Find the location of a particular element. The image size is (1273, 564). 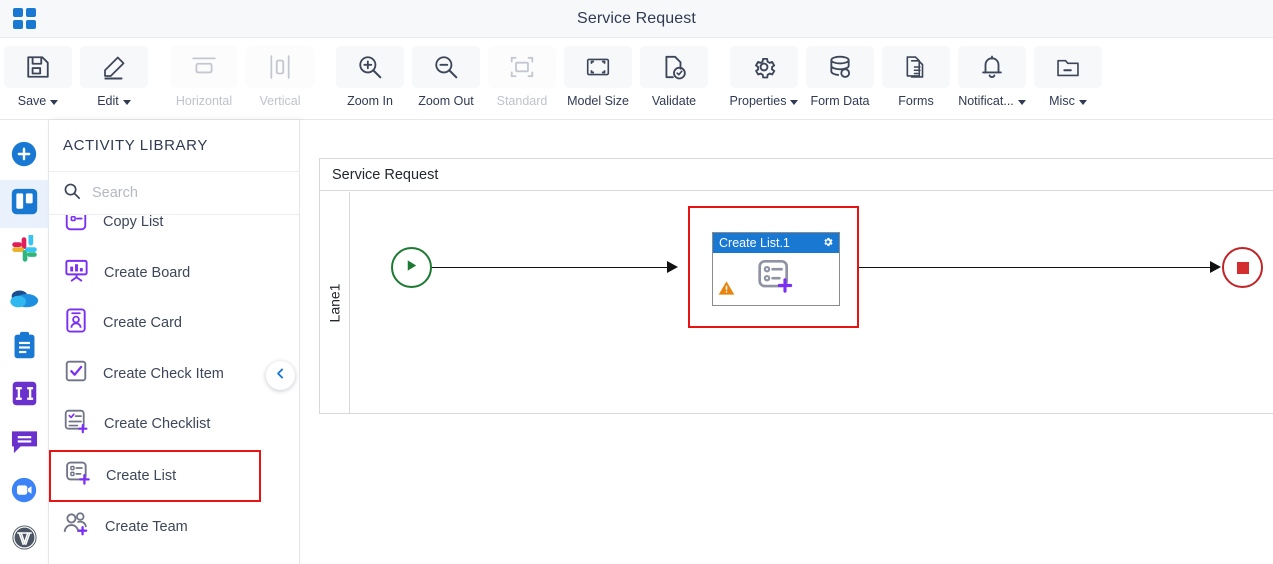

toolbar-button-zoom-out: Zoom Out is located at coordinates (446, 75).